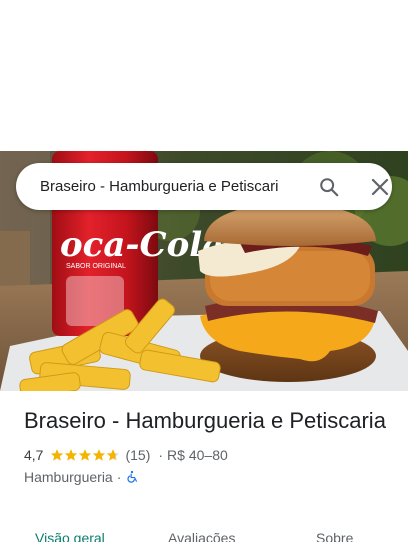 The height and width of the screenshot is (542, 408). I want to click on price-range: R$ 40–80, so click(197, 455).